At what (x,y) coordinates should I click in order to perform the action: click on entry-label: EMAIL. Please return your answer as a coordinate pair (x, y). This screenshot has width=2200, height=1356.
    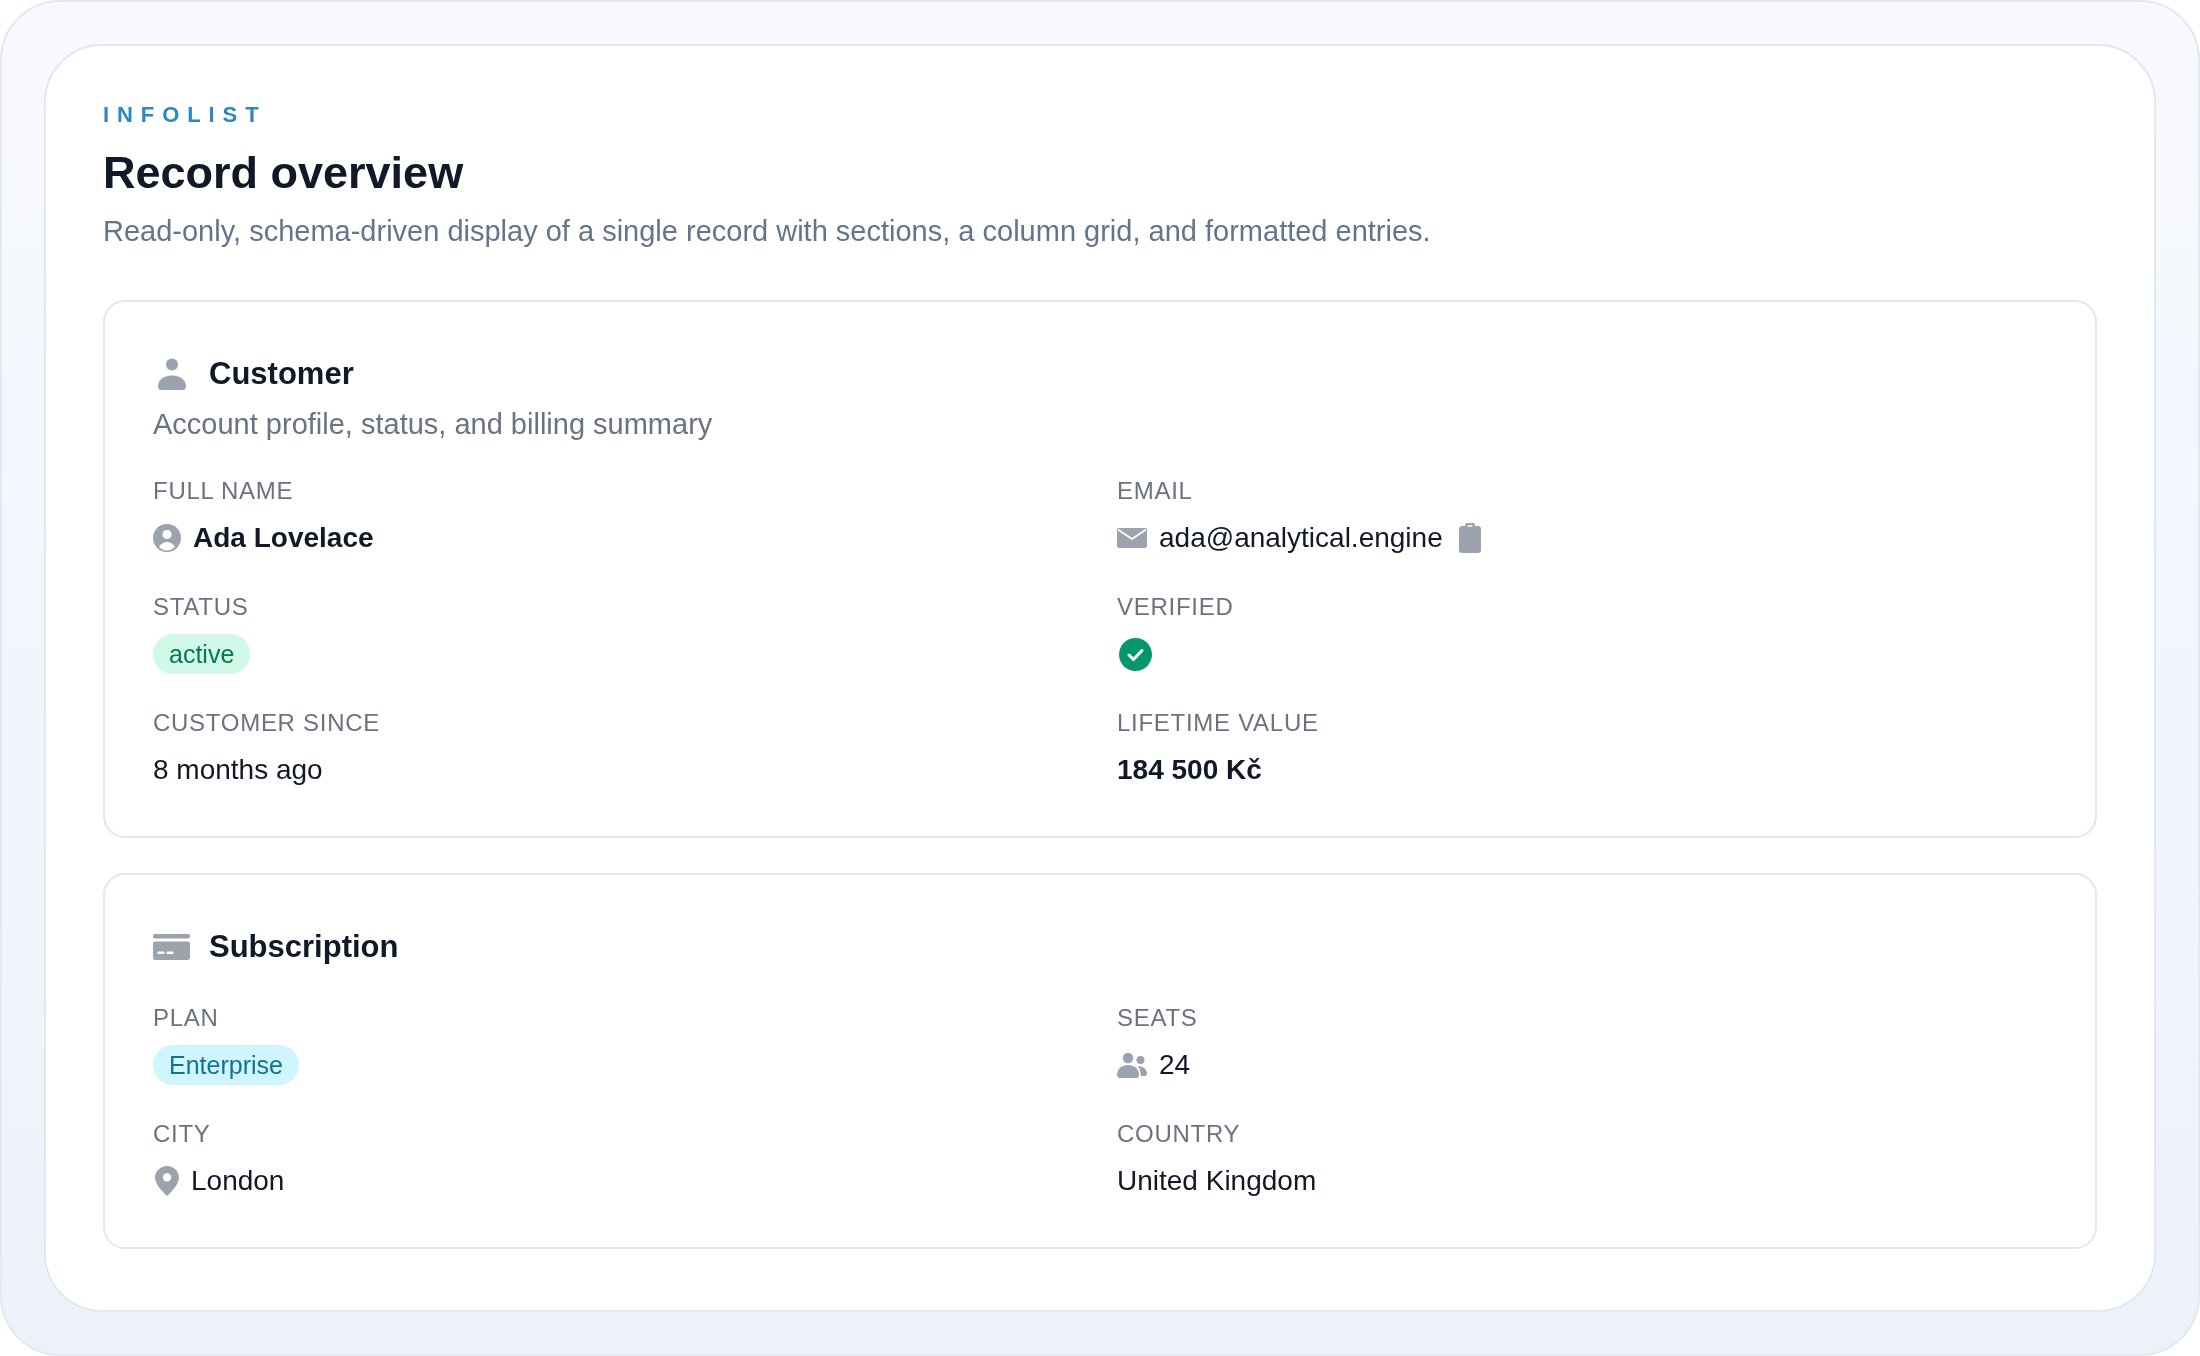
    Looking at the image, I should click on (1155, 491).